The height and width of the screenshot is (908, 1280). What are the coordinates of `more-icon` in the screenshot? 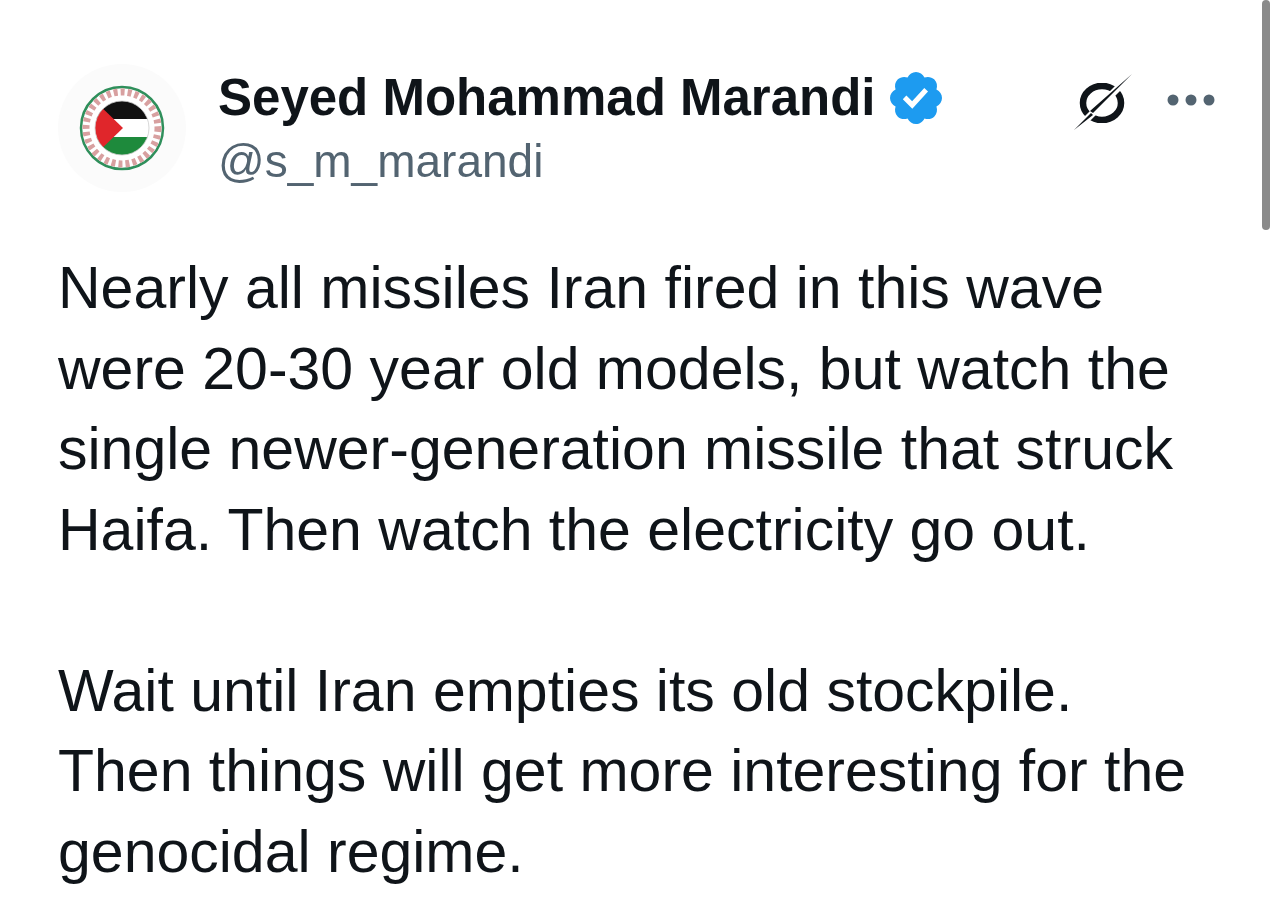 It's located at (1191, 100).